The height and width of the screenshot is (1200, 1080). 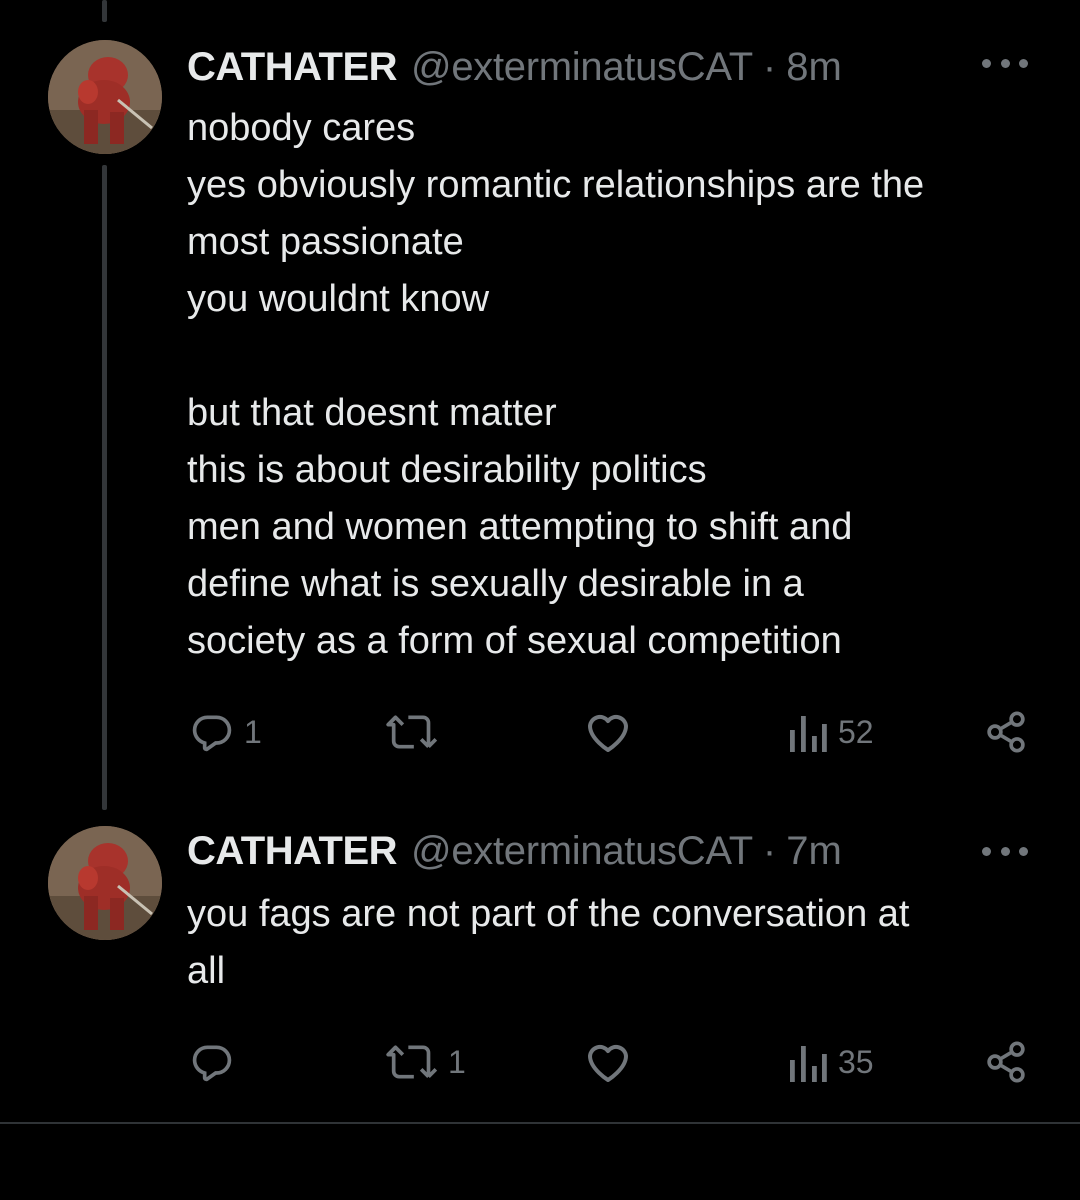 I want to click on tweet-text-line: society as a form of sexual competition, so click(x=514, y=641).